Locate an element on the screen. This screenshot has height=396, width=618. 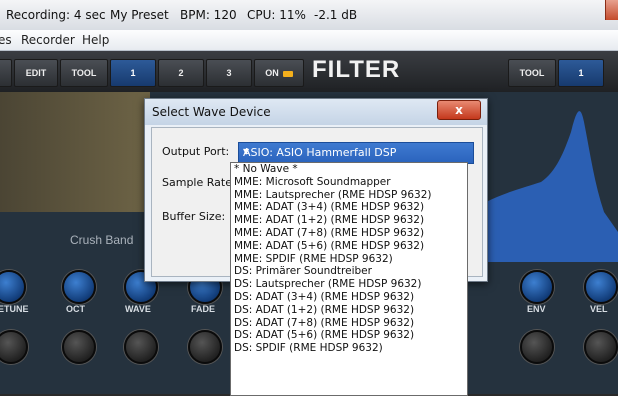
synth-toolbar: EDIT TOOL 1 2 3 ON TOOL 1 is located at coordinates (309, 72).